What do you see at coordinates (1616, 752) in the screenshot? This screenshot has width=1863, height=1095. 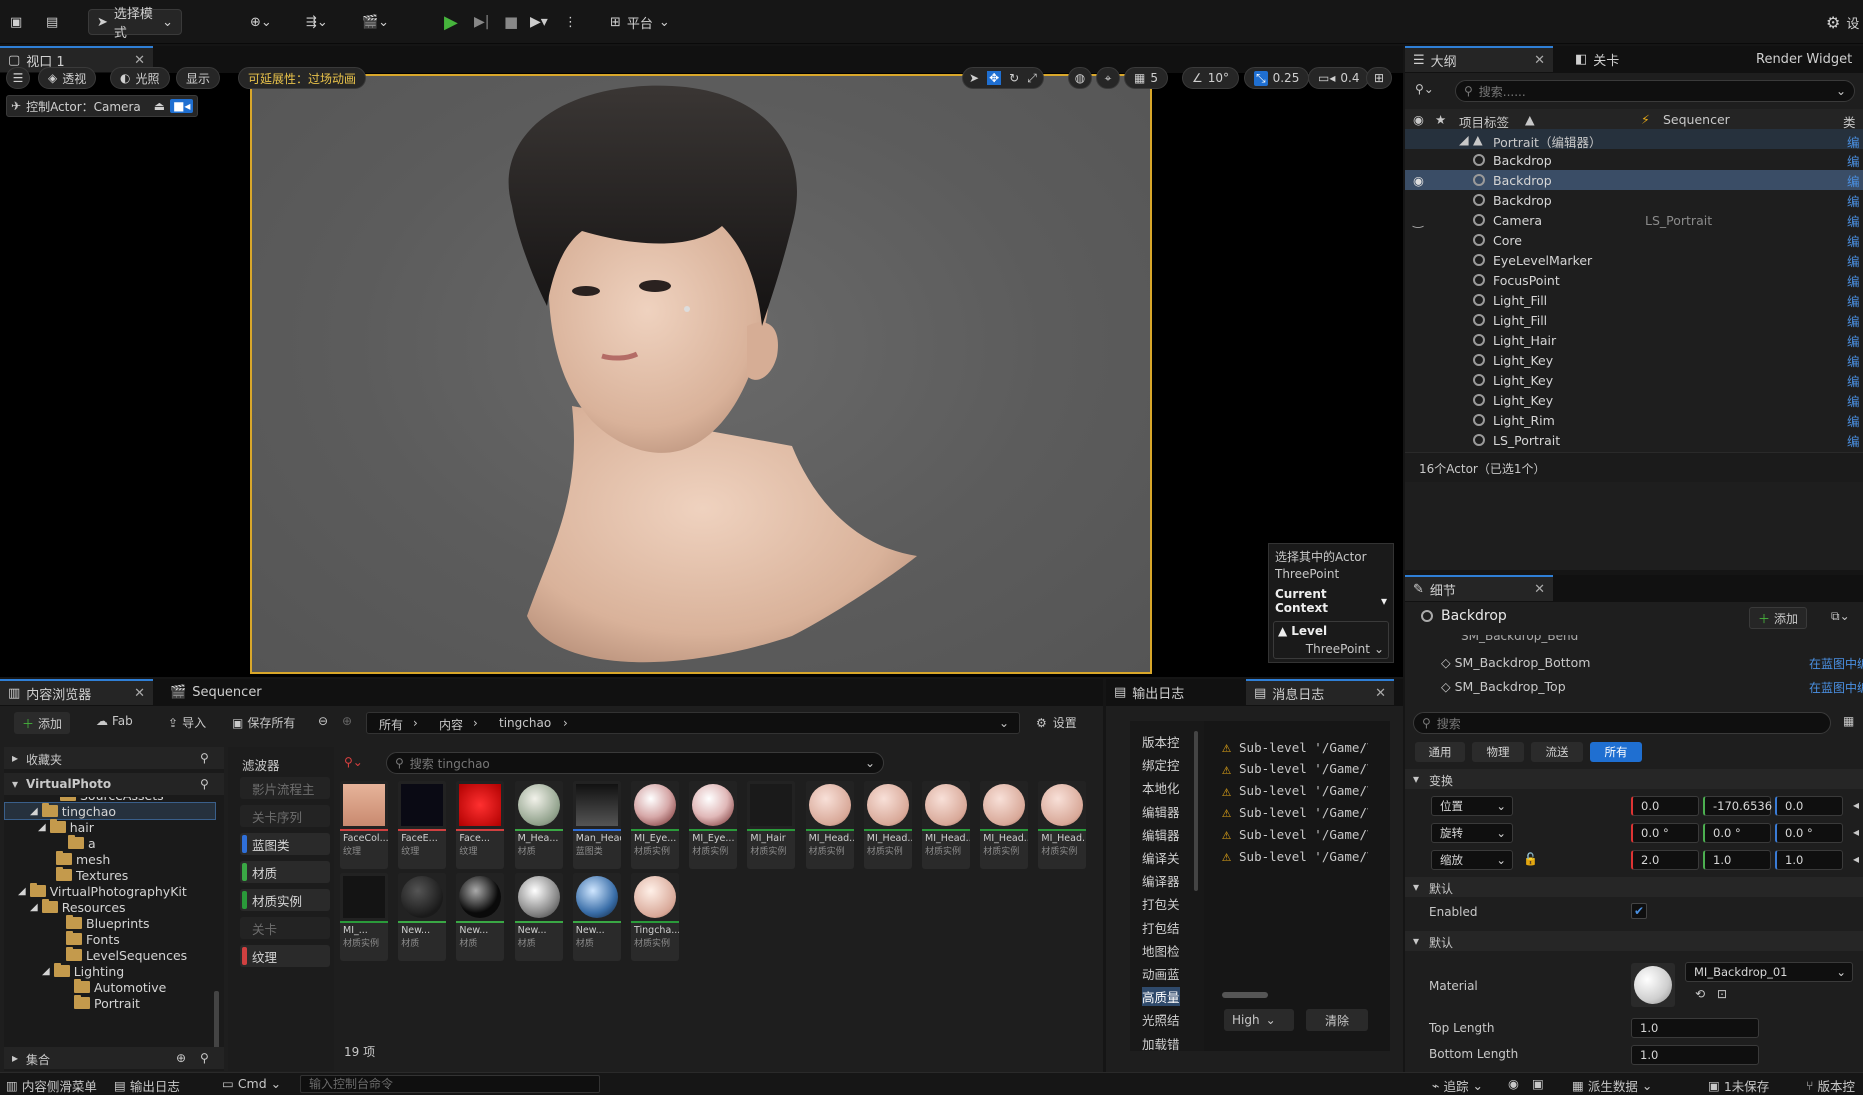 I see `filter-tab-all: 所有` at bounding box center [1616, 752].